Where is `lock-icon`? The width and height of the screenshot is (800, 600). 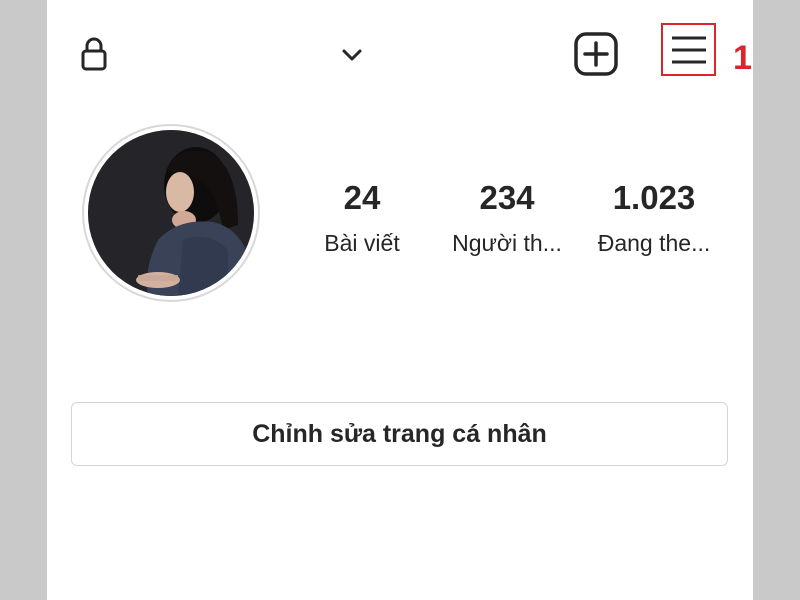
lock-icon is located at coordinates (94, 54).